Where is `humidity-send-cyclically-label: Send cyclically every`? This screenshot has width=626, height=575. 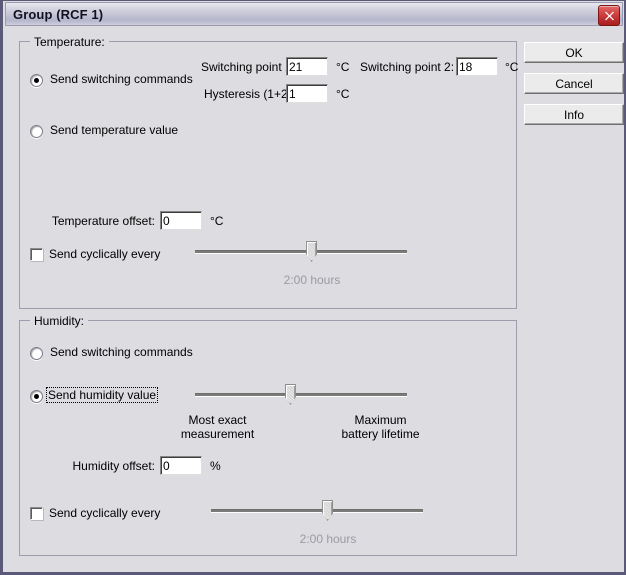 humidity-send-cyclically-label: Send cyclically every is located at coordinates (104, 513).